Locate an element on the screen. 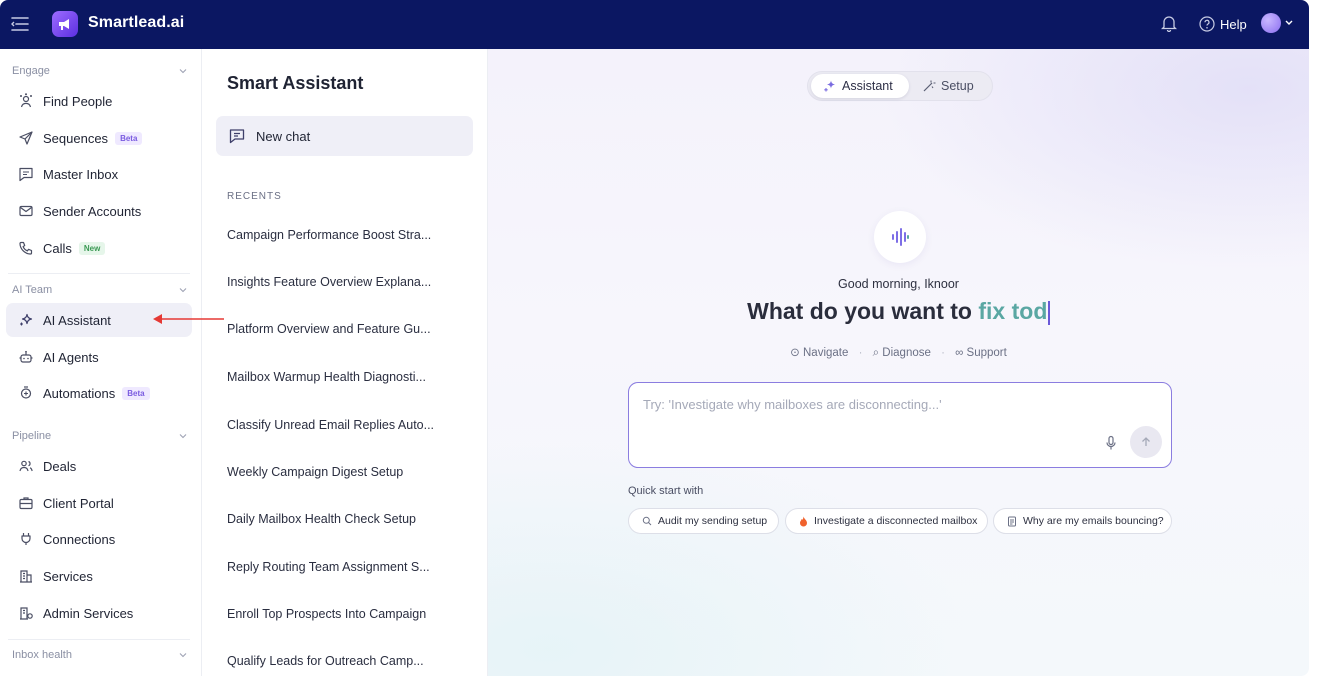 The height and width of the screenshot is (678, 1318). sidebar-item-label: Find People is located at coordinates (78, 101).